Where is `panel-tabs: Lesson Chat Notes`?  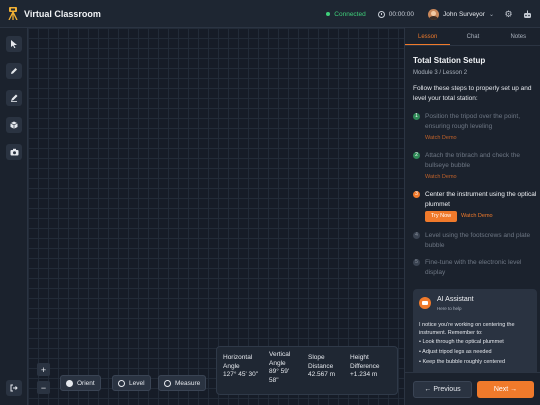 panel-tabs: Lesson Chat Notes is located at coordinates (472, 37).